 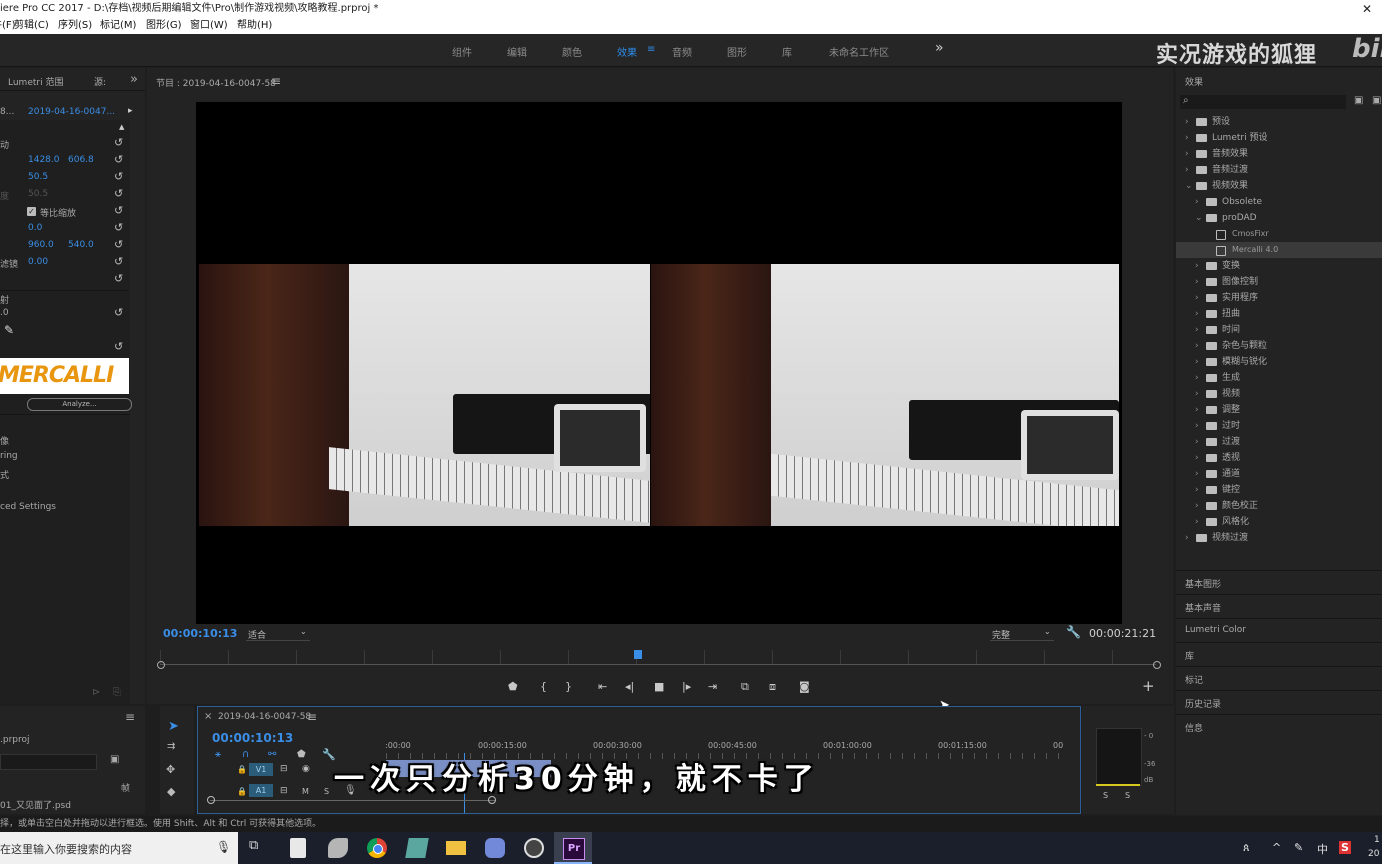 I want to click on add-marker-icon: ⬟, so click(x=513, y=686).